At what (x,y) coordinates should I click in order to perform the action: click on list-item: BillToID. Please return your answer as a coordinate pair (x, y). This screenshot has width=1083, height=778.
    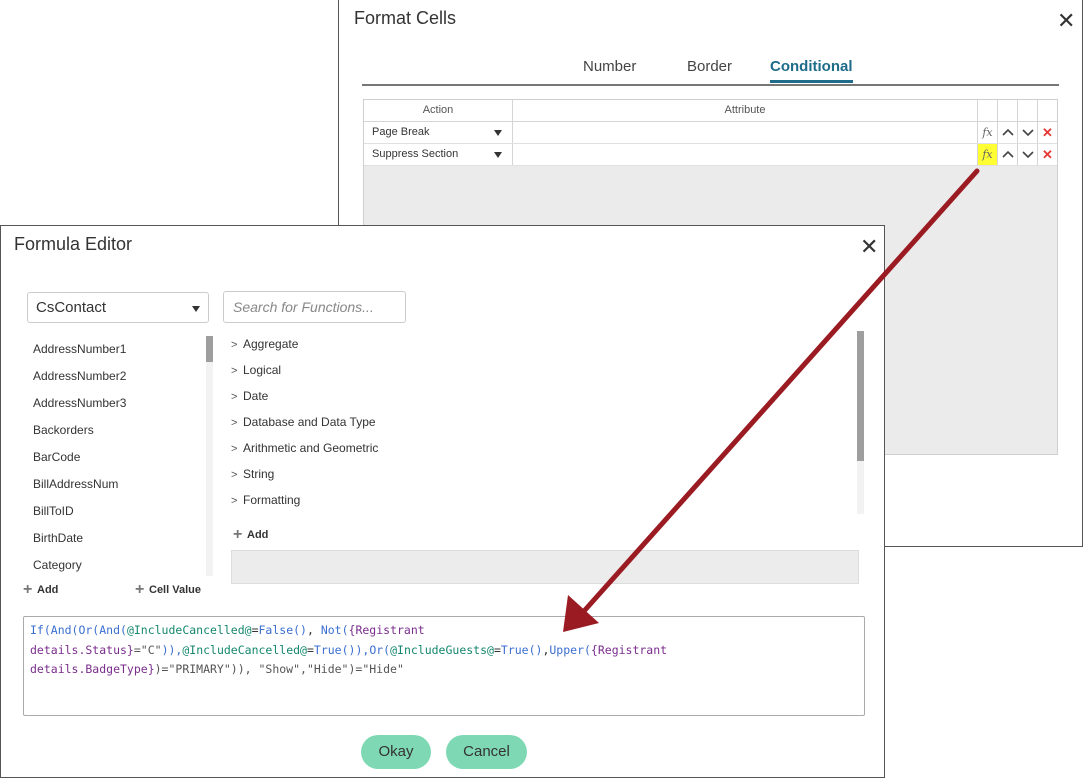
    Looking at the image, I should click on (53, 511).